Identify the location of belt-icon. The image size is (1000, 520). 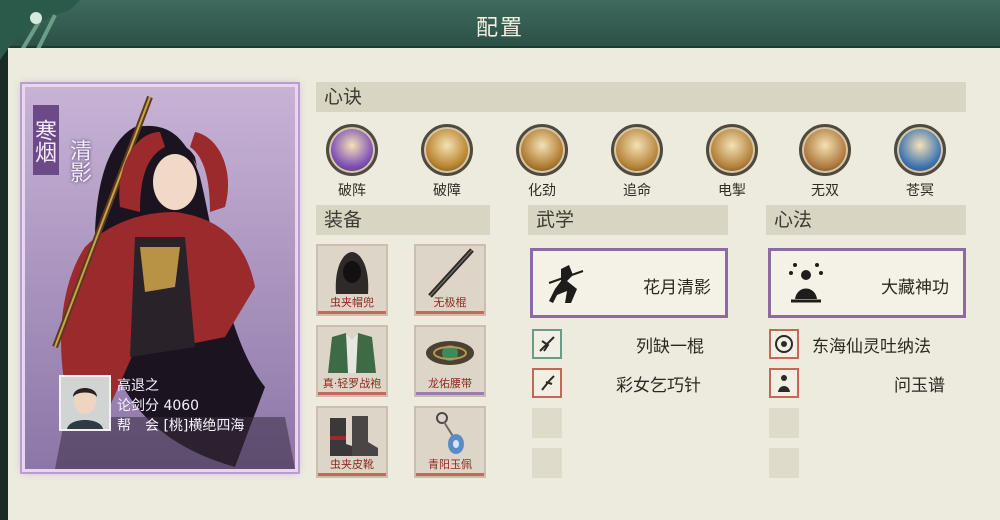
(450, 353).